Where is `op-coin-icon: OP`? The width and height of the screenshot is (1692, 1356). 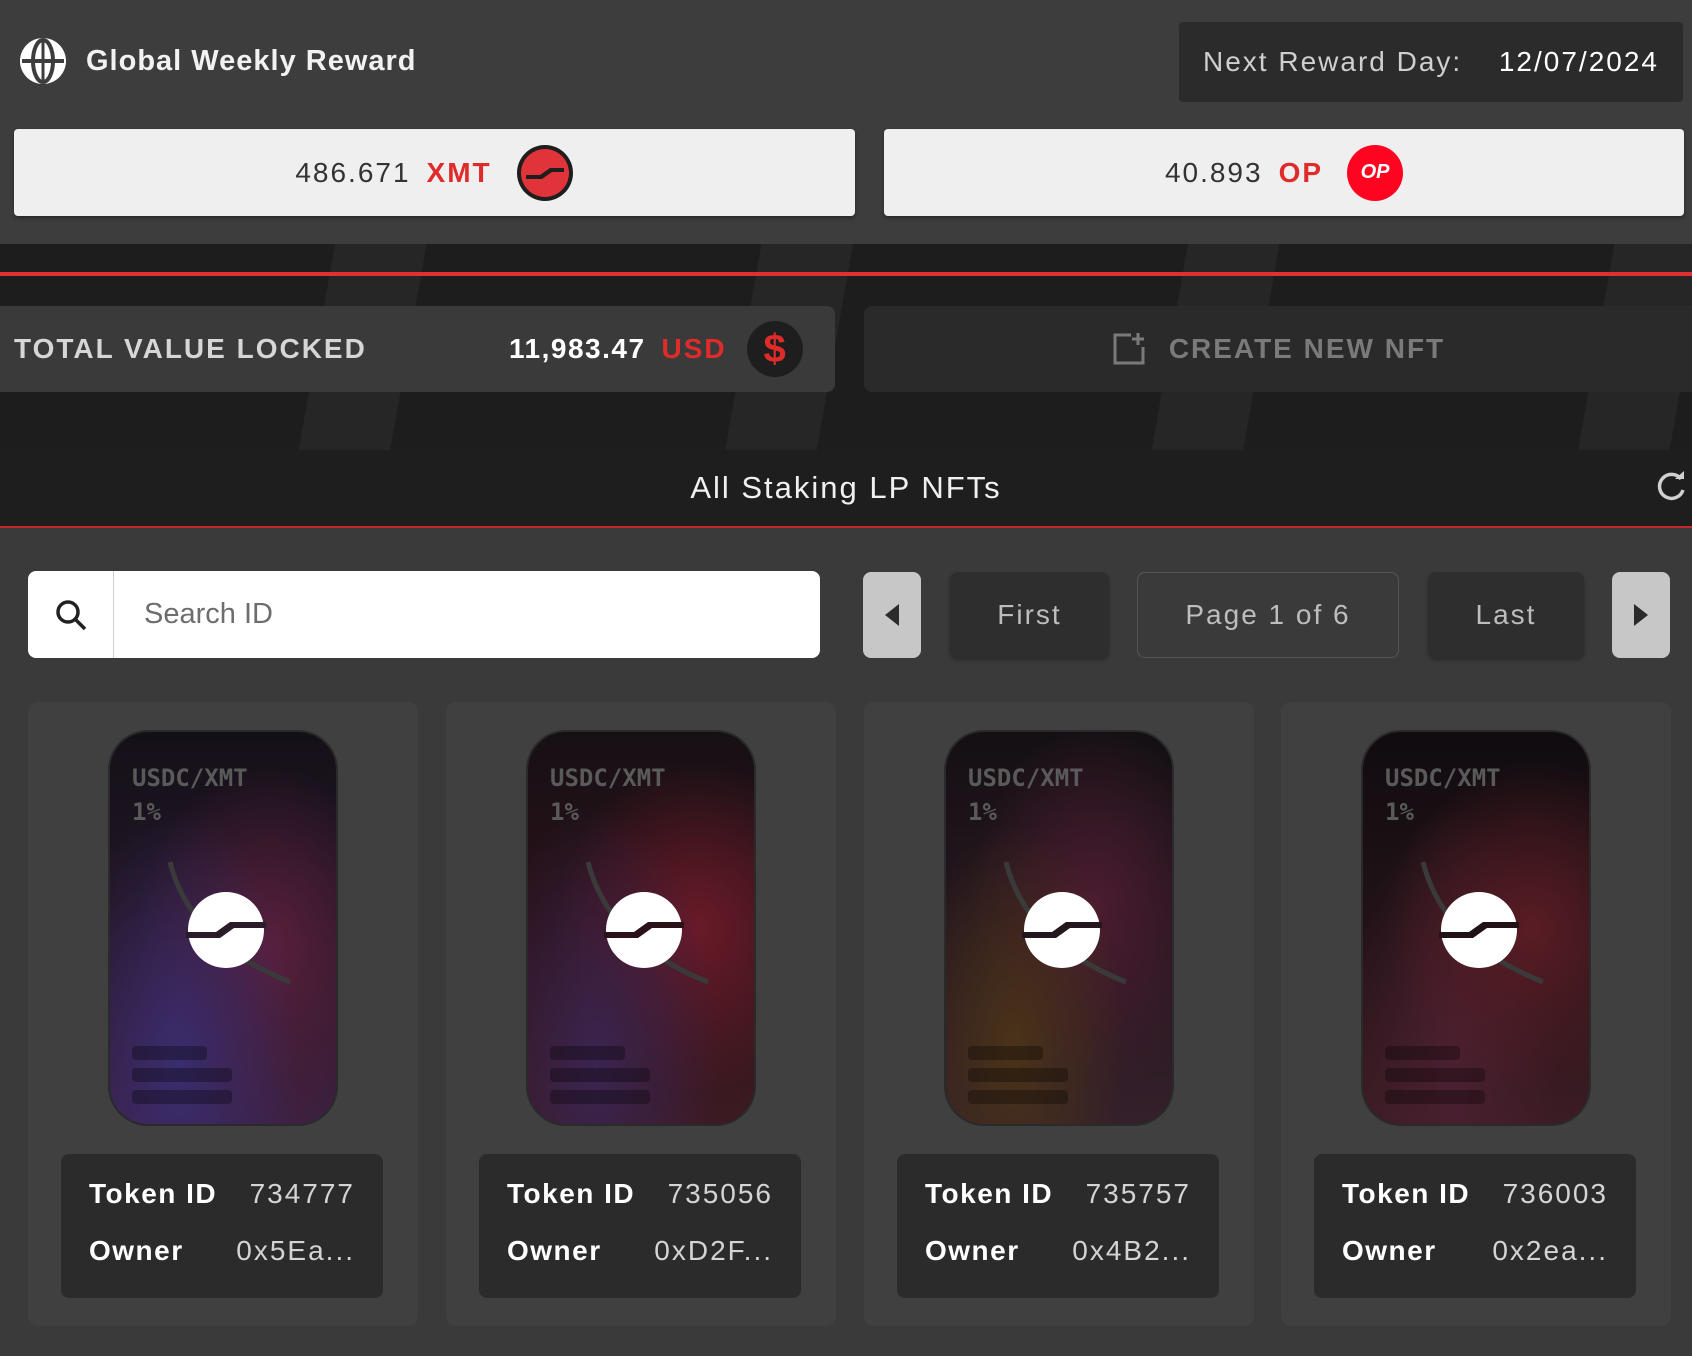 op-coin-icon: OP is located at coordinates (1375, 172).